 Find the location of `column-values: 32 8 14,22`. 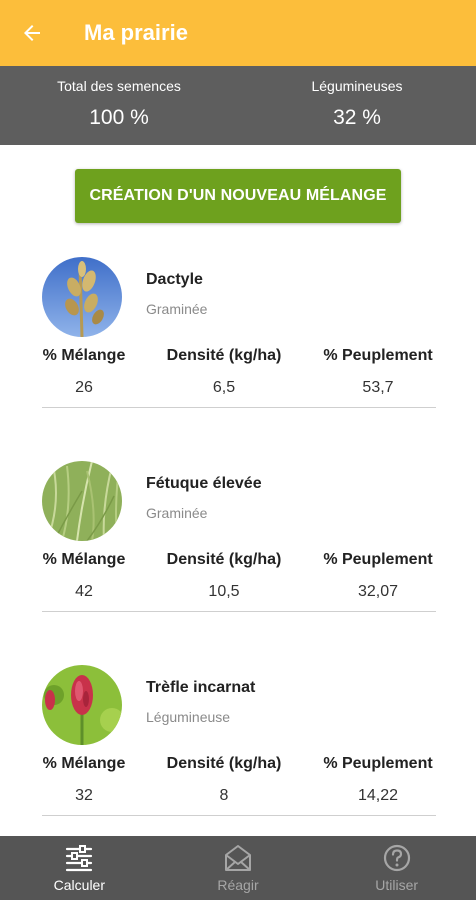

column-values: 32 8 14,22 is located at coordinates (238, 798).